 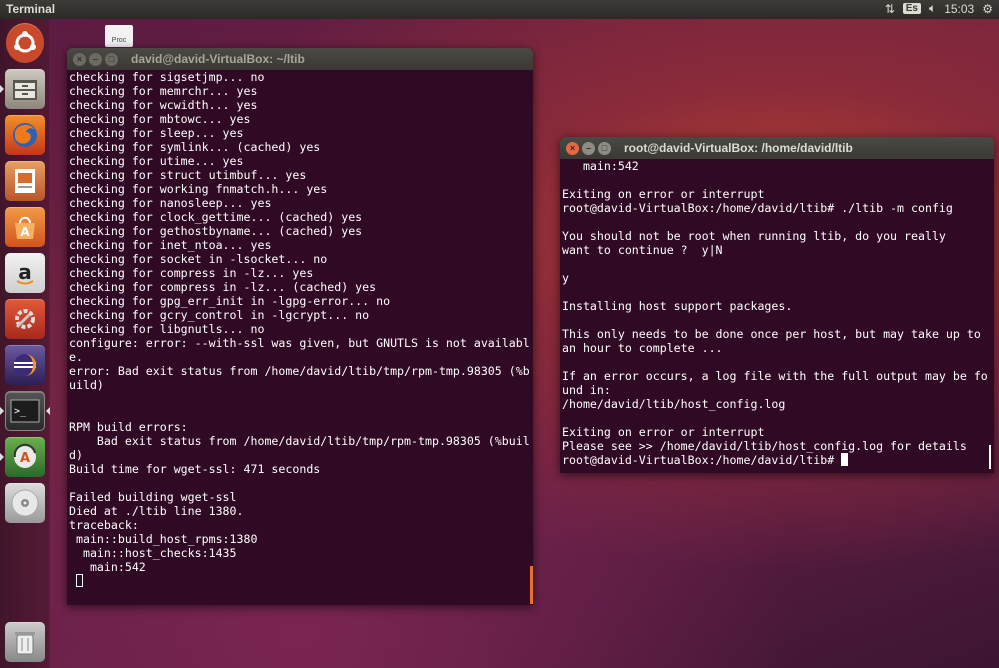 What do you see at coordinates (25, 503) in the screenshot?
I see `dvd-icon` at bounding box center [25, 503].